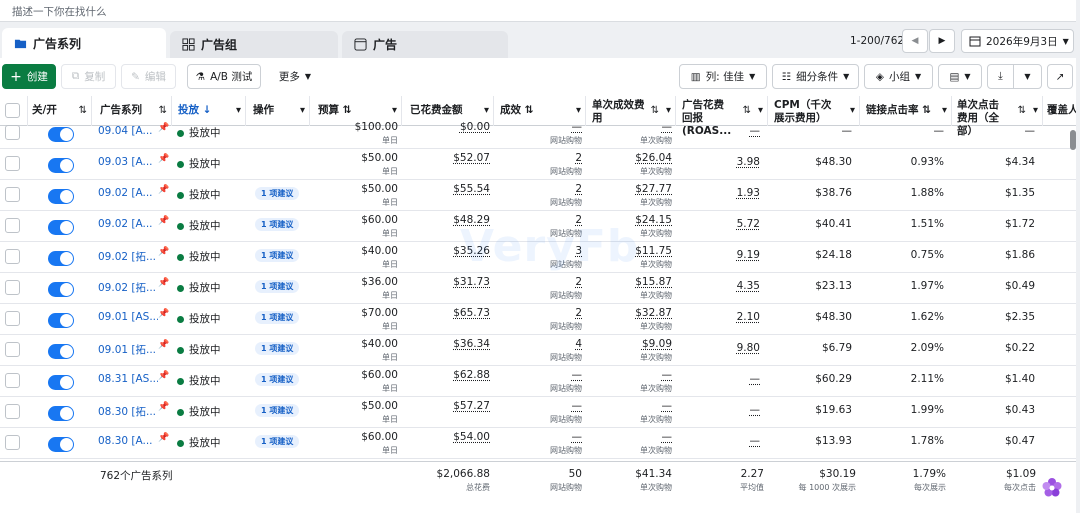 Image resolution: width=1080 pixels, height=513 pixels. Describe the element at coordinates (1073, 140) in the screenshot. I see `scrollbar` at that location.